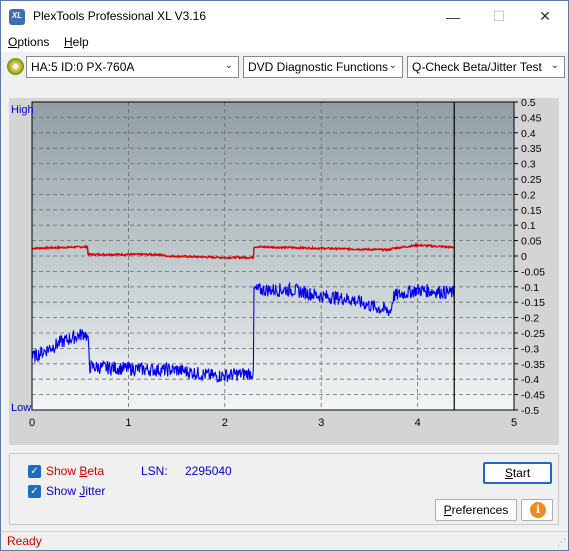  I want to click on y-tick-label: 0.05, so click(531, 242).